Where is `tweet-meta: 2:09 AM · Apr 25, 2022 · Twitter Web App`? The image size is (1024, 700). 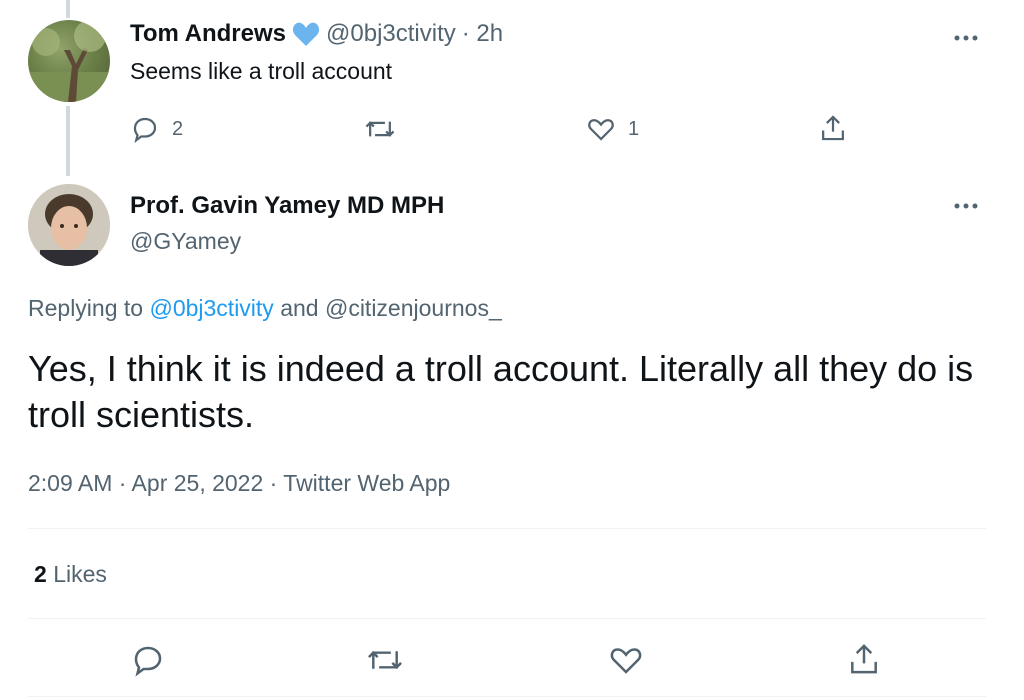 tweet-meta: 2:09 AM · Apr 25, 2022 · Twitter Web App is located at coordinates (239, 483).